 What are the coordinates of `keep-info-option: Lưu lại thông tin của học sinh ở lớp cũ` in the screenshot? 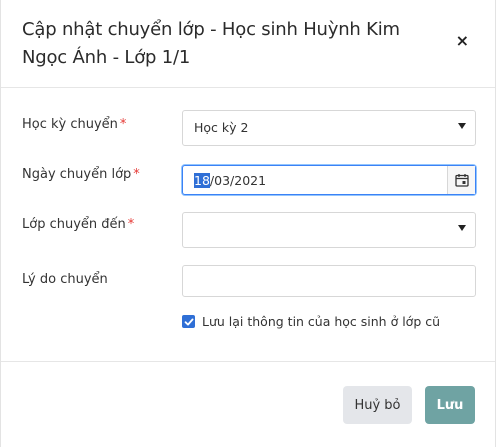 It's located at (311, 321).